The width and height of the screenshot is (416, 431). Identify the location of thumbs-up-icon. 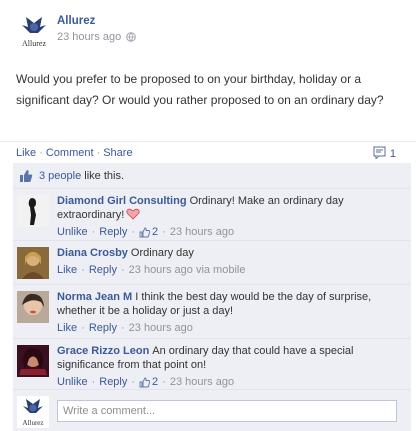
(26, 176).